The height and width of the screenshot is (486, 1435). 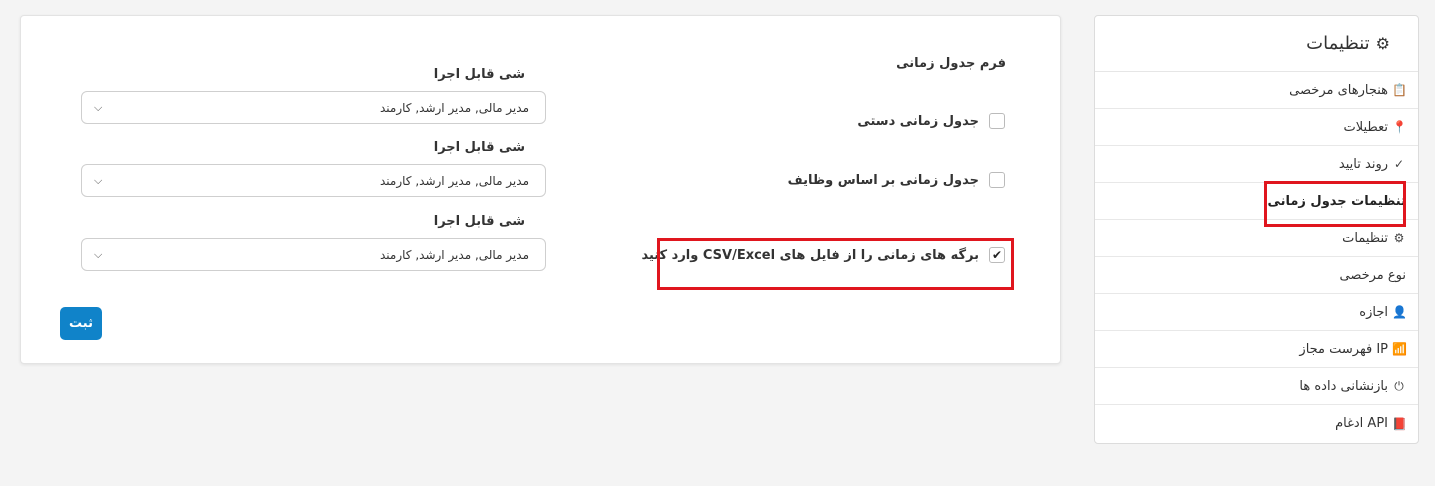 I want to click on sidebar-item-label: اجازه, so click(x=1373, y=312).